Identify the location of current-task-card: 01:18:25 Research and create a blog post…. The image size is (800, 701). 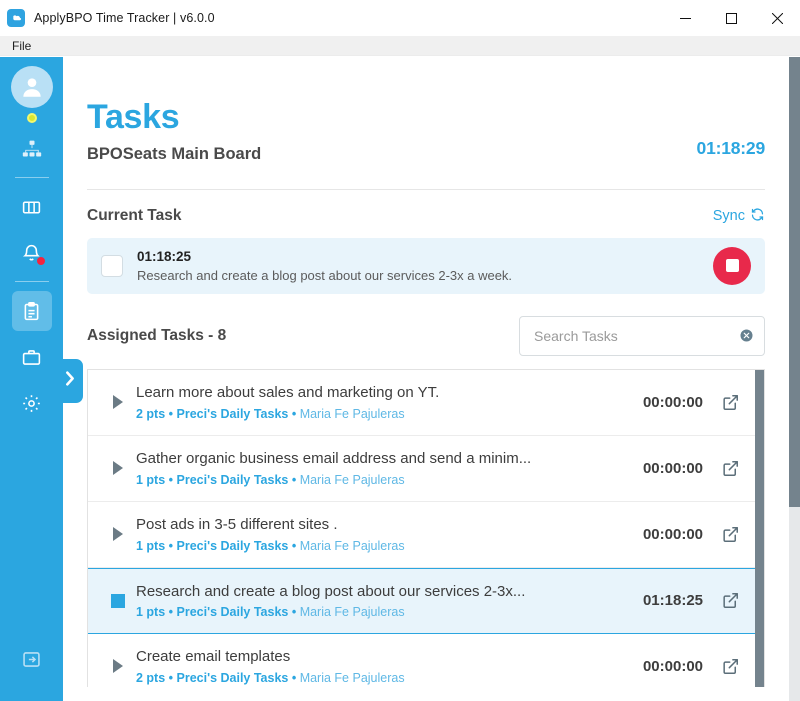
(426, 265).